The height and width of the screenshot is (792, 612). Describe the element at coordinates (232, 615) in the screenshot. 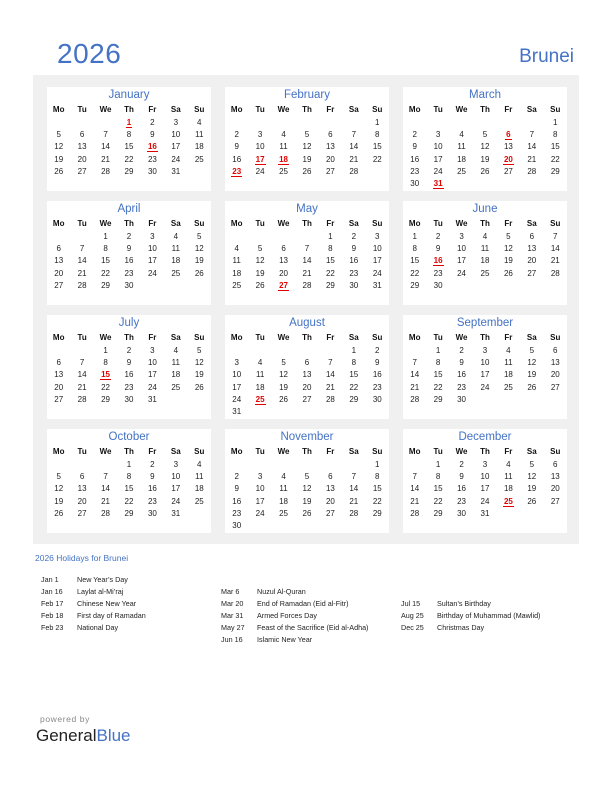

I see `holiday-date: Mar 31` at that location.